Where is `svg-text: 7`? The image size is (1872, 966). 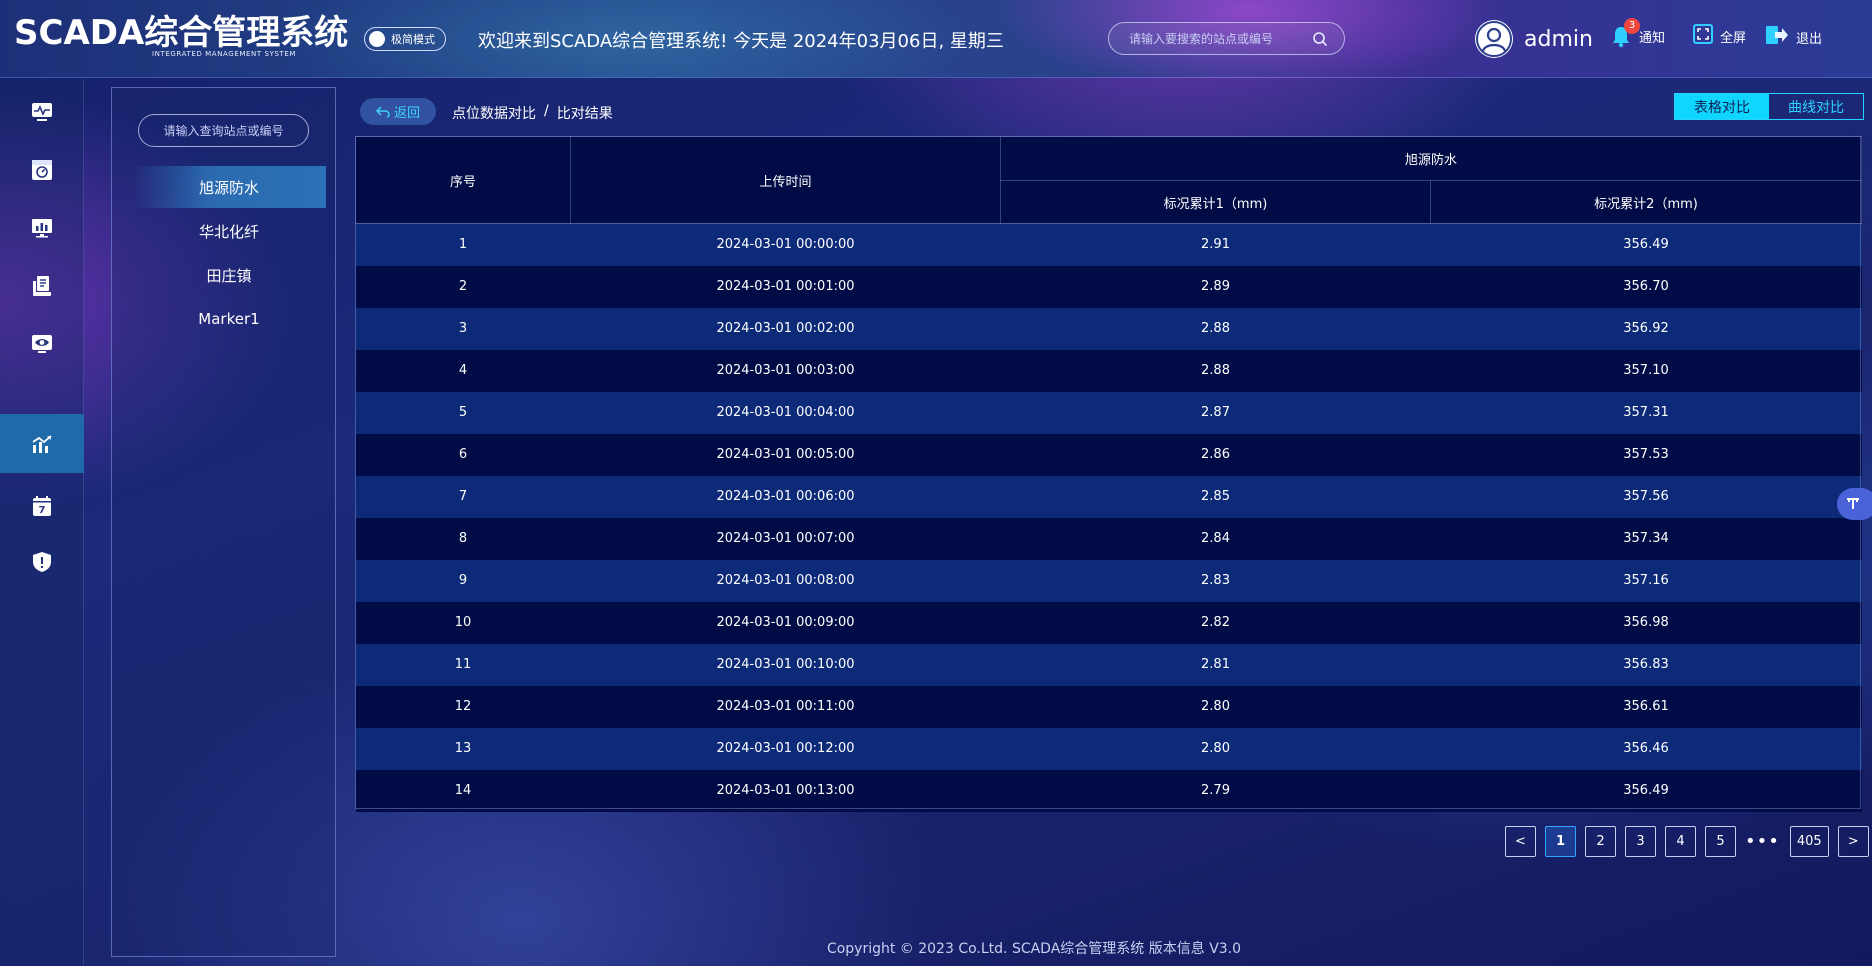
svg-text: 7 is located at coordinates (42, 510).